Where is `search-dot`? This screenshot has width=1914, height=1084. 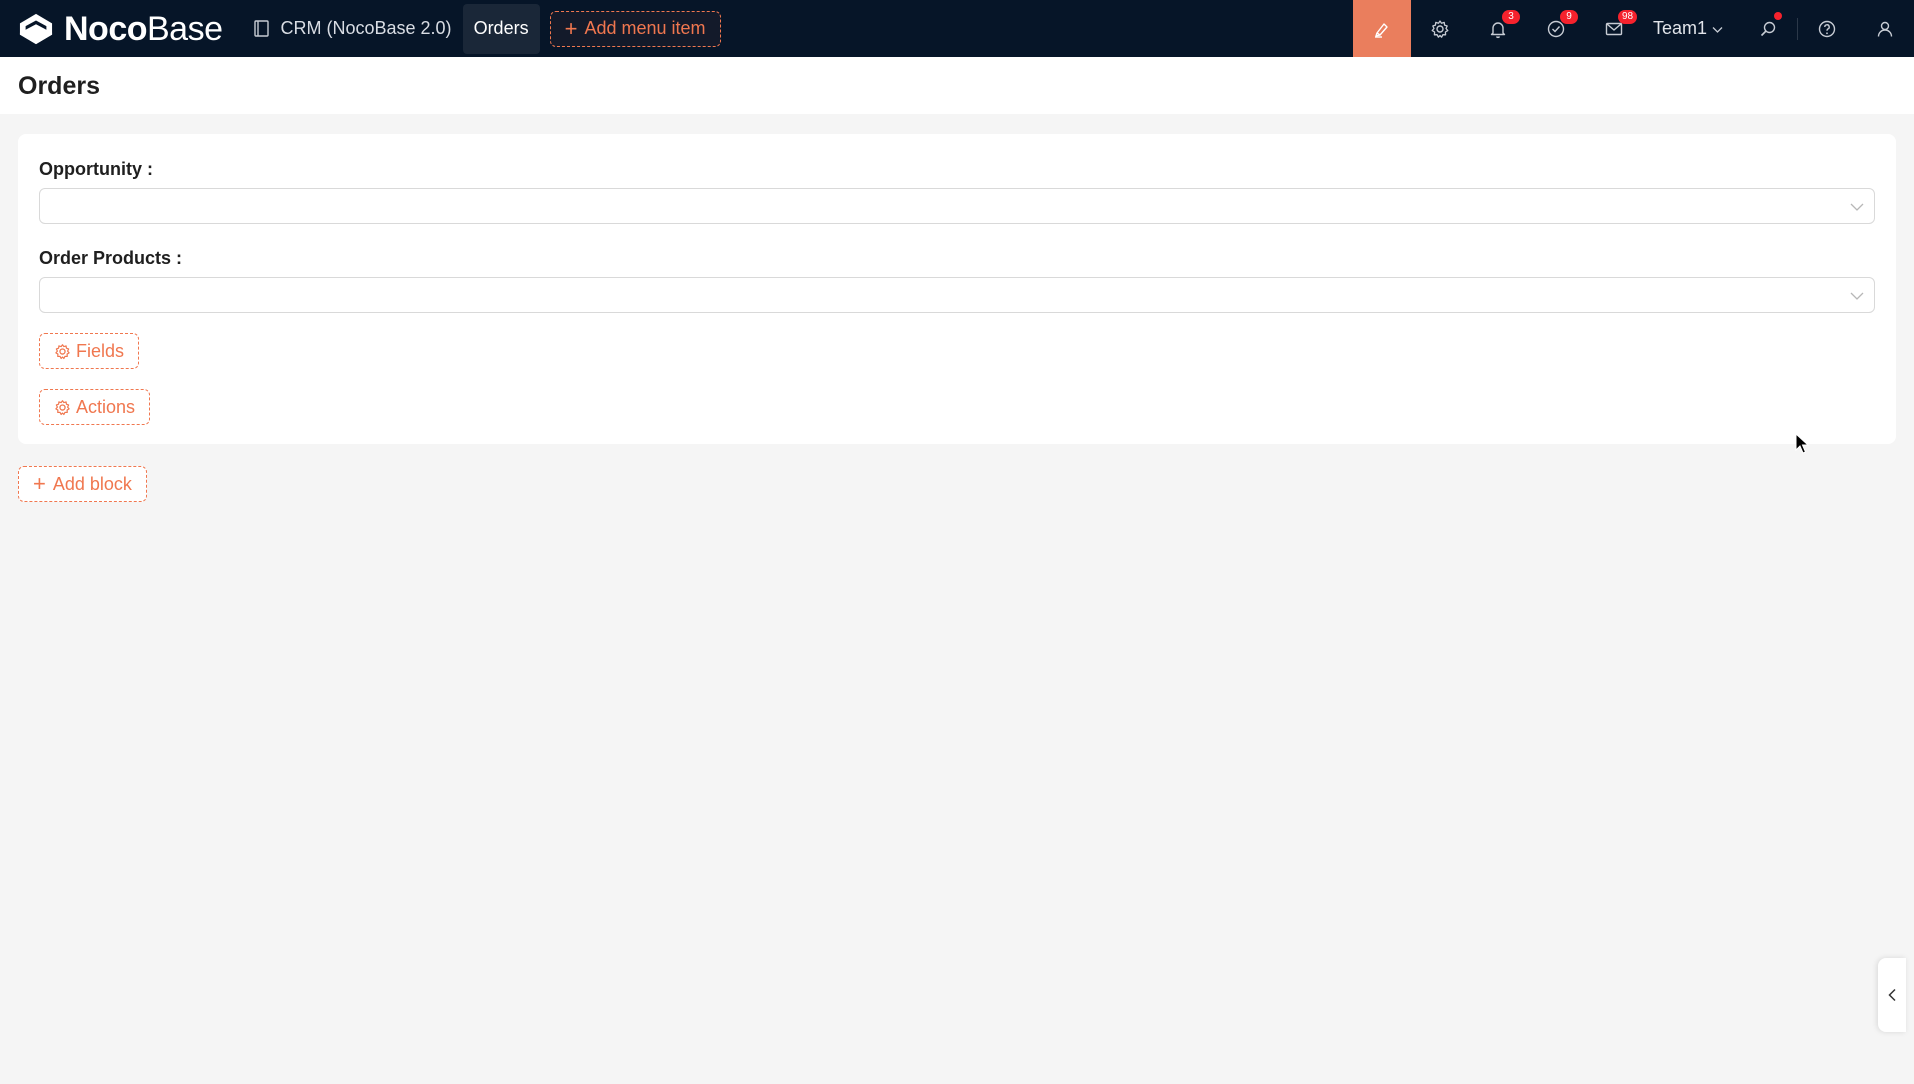 search-dot is located at coordinates (1778, 16).